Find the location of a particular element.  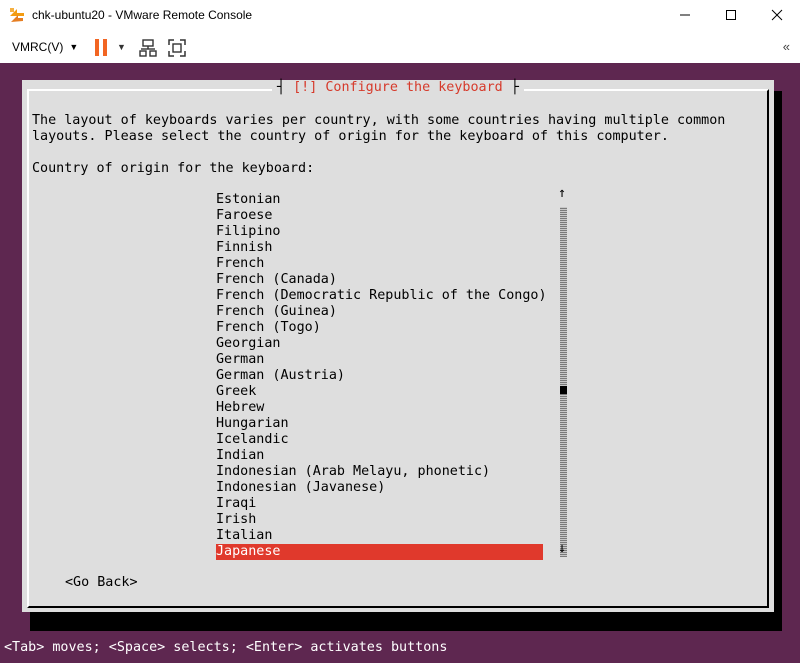

list-item: French is located at coordinates (379, 264).